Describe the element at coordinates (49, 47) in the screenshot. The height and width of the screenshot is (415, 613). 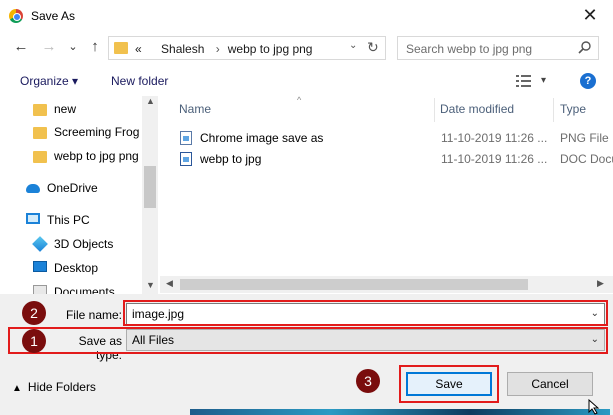
I see `forward-arrow-icon: →` at that location.